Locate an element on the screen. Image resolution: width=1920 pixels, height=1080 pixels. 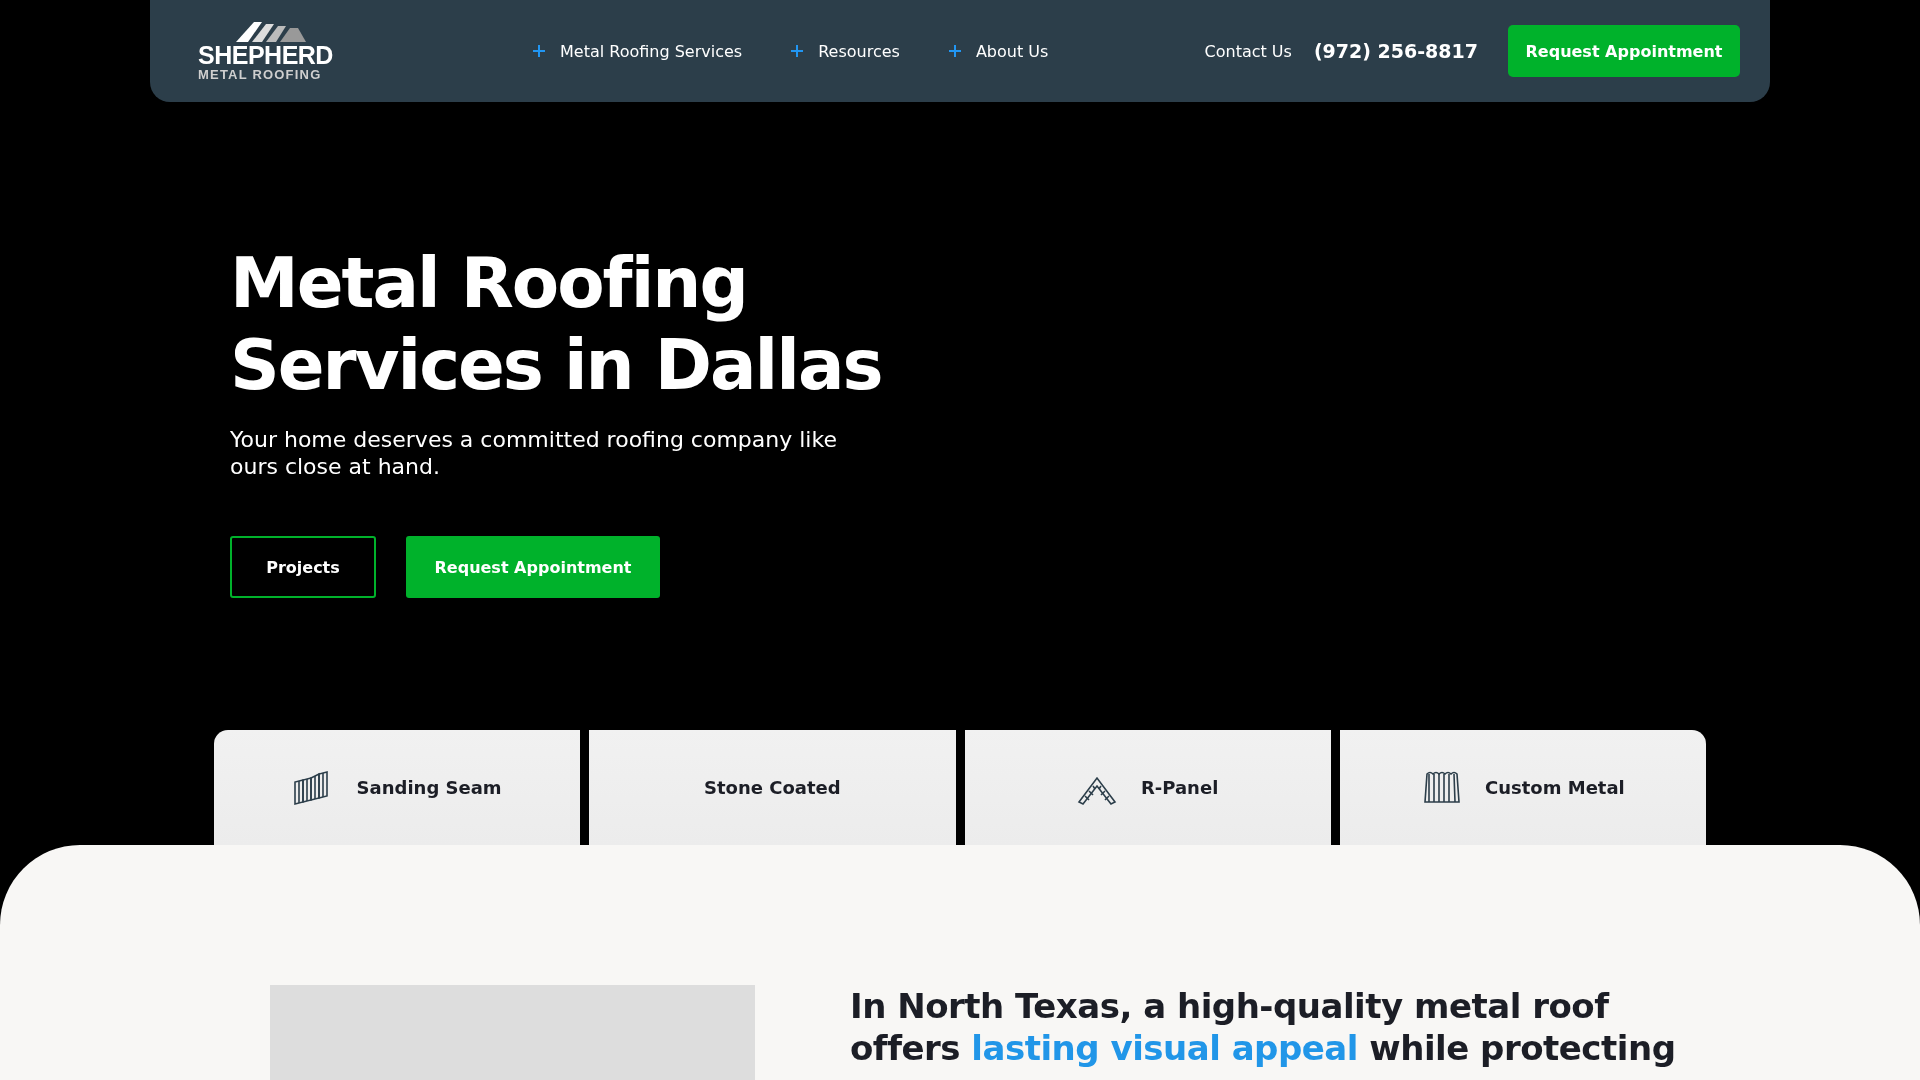
logo-text: SHEPHERD is located at coordinates (265, 55).